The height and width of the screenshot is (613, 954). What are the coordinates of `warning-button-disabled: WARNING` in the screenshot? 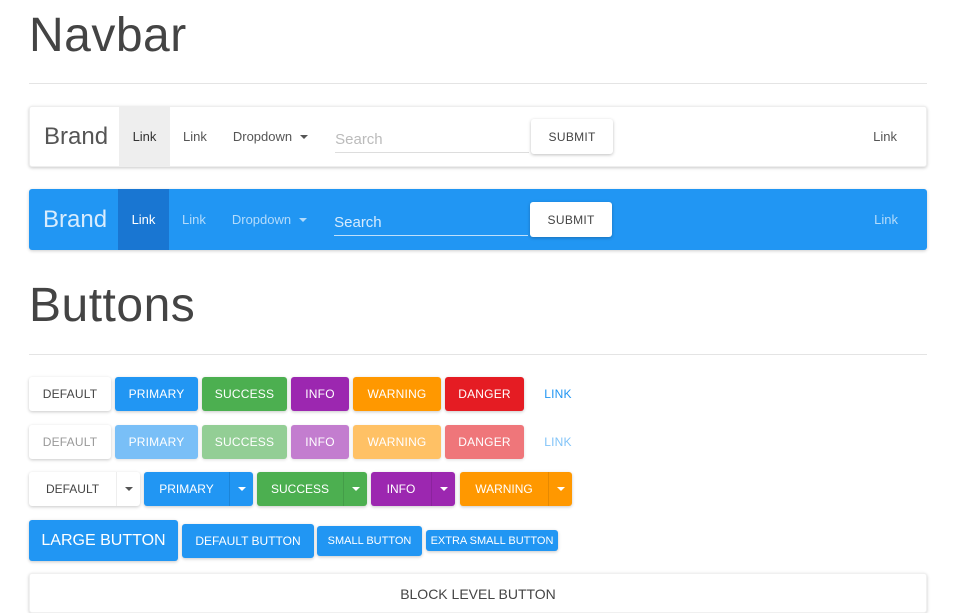 It's located at (397, 442).